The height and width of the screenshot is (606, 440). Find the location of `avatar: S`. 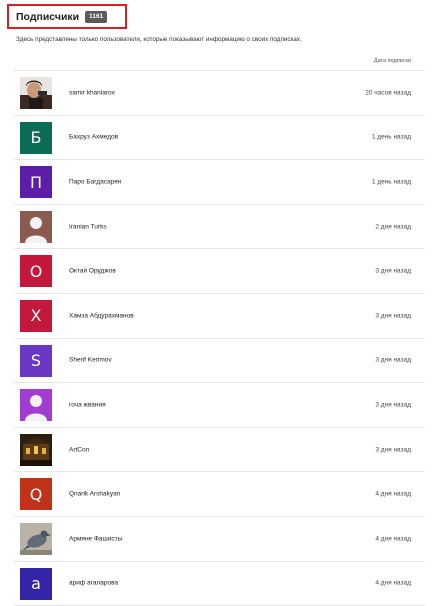

avatar: S is located at coordinates (36, 360).